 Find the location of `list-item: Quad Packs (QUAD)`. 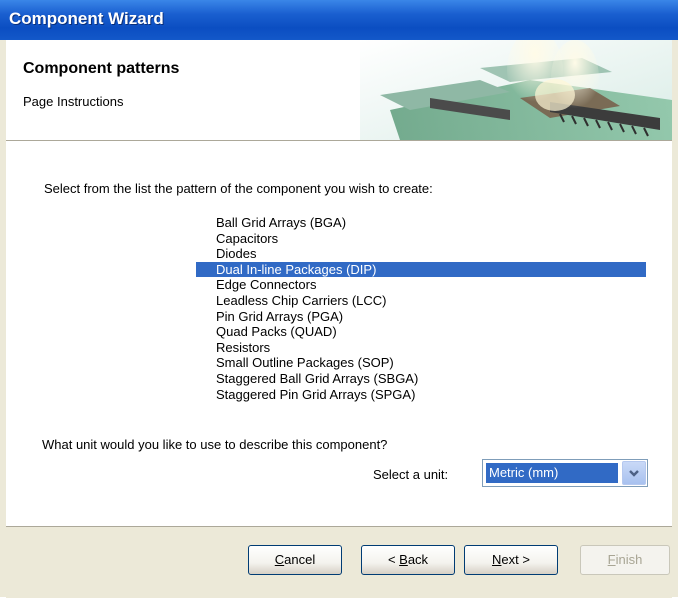

list-item: Quad Packs (QUAD) is located at coordinates (421, 332).